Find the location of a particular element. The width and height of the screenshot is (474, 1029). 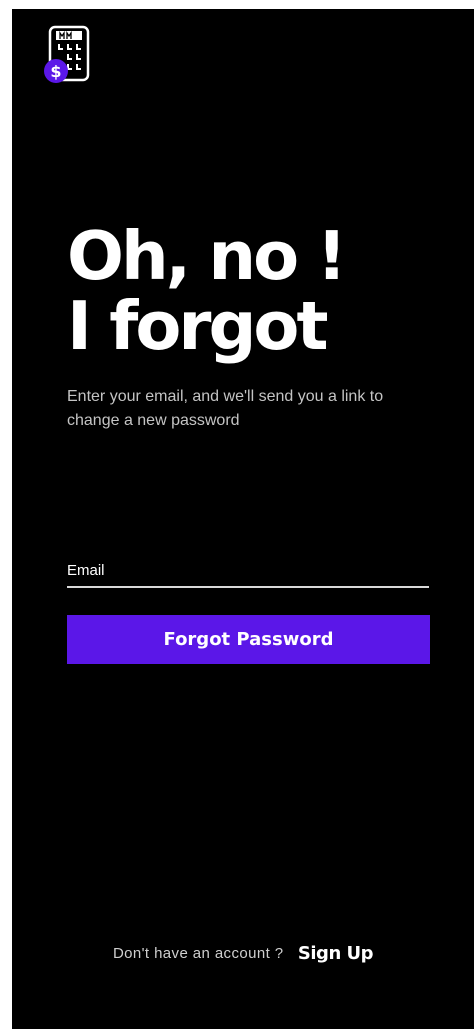

email-field is located at coordinates (248, 571).